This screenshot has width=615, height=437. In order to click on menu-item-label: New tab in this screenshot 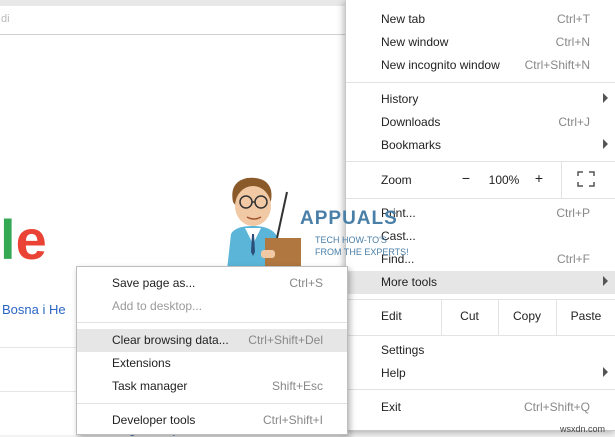, I will do `click(403, 19)`.